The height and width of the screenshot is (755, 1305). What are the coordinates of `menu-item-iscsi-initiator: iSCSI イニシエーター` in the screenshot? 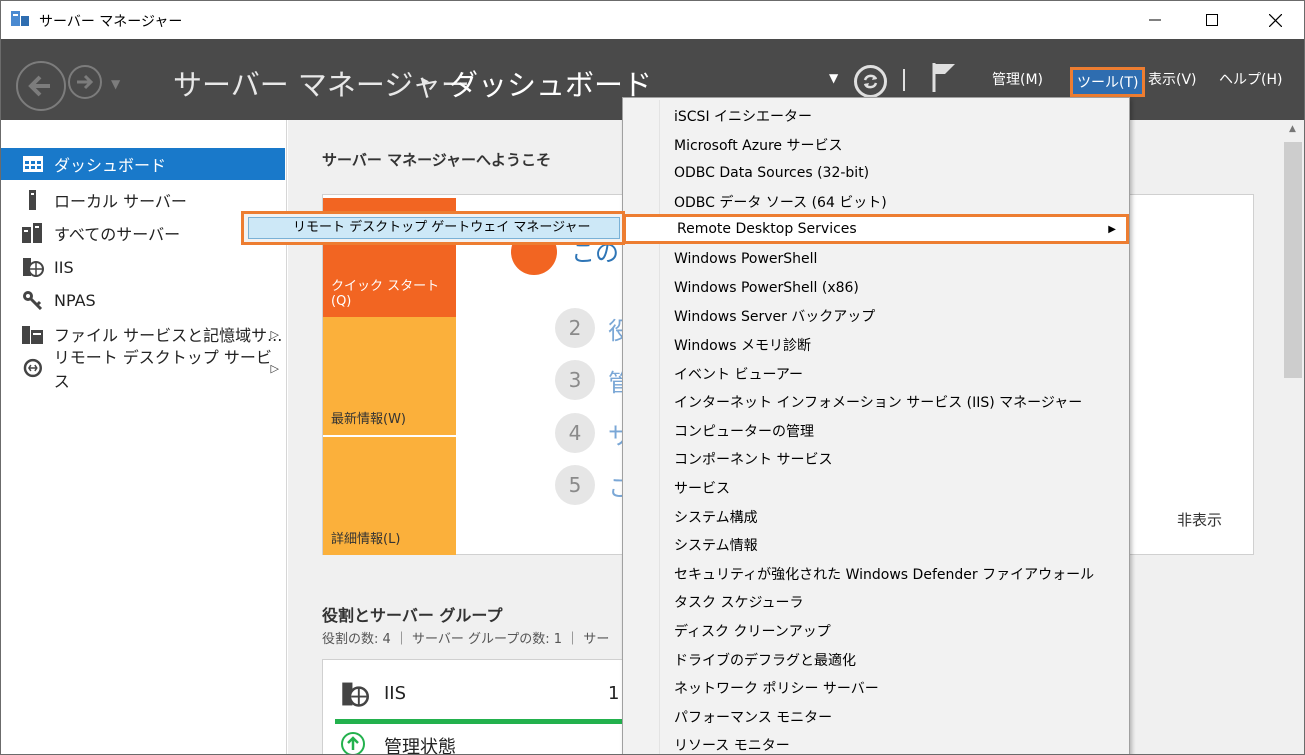 It's located at (876, 116).